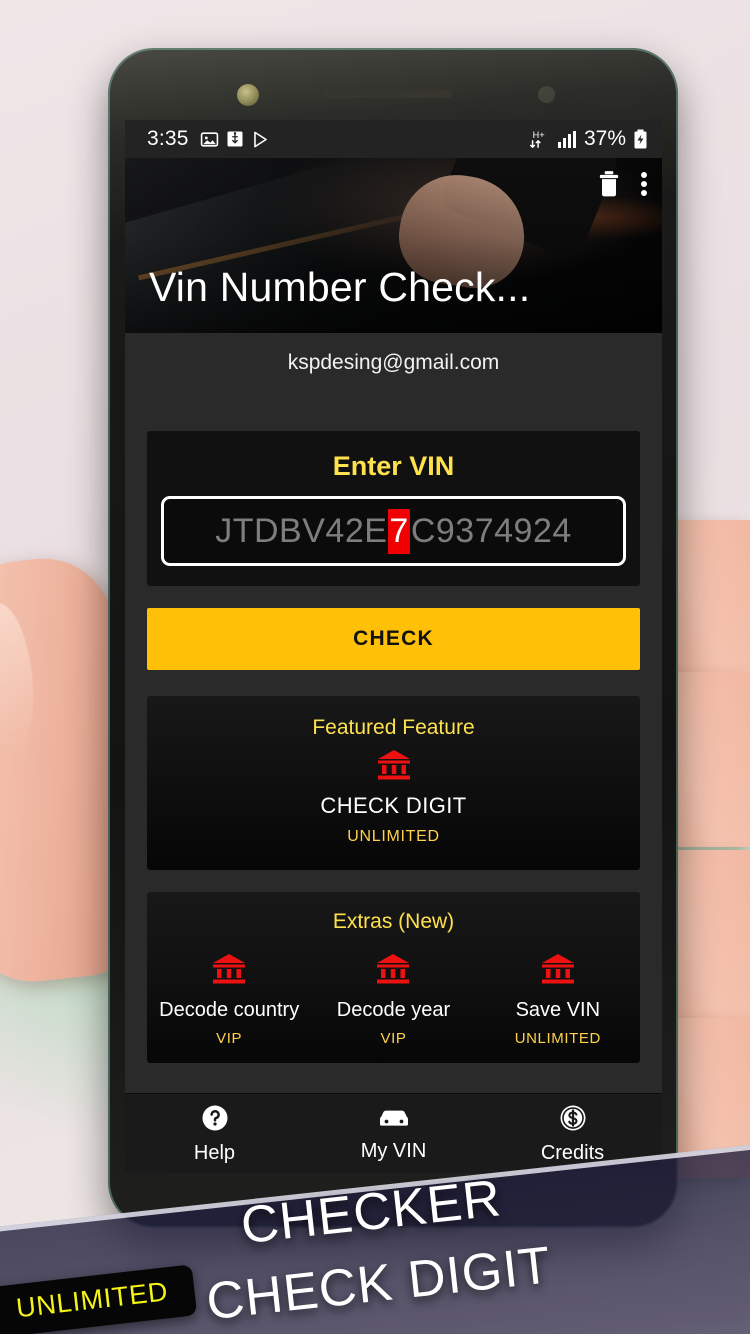  What do you see at coordinates (229, 1010) in the screenshot?
I see `extra-item-label: Decode country` at bounding box center [229, 1010].